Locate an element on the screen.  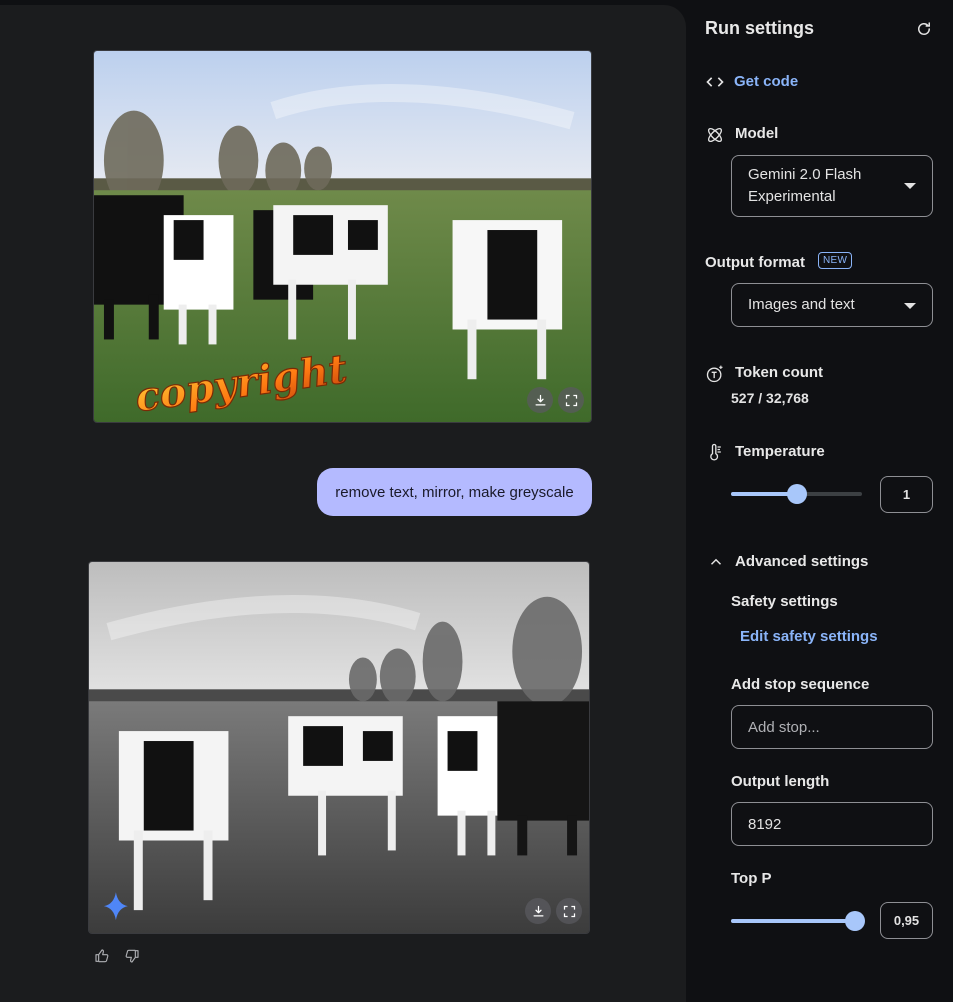
temperature-value: 1 is located at coordinates (906, 494).